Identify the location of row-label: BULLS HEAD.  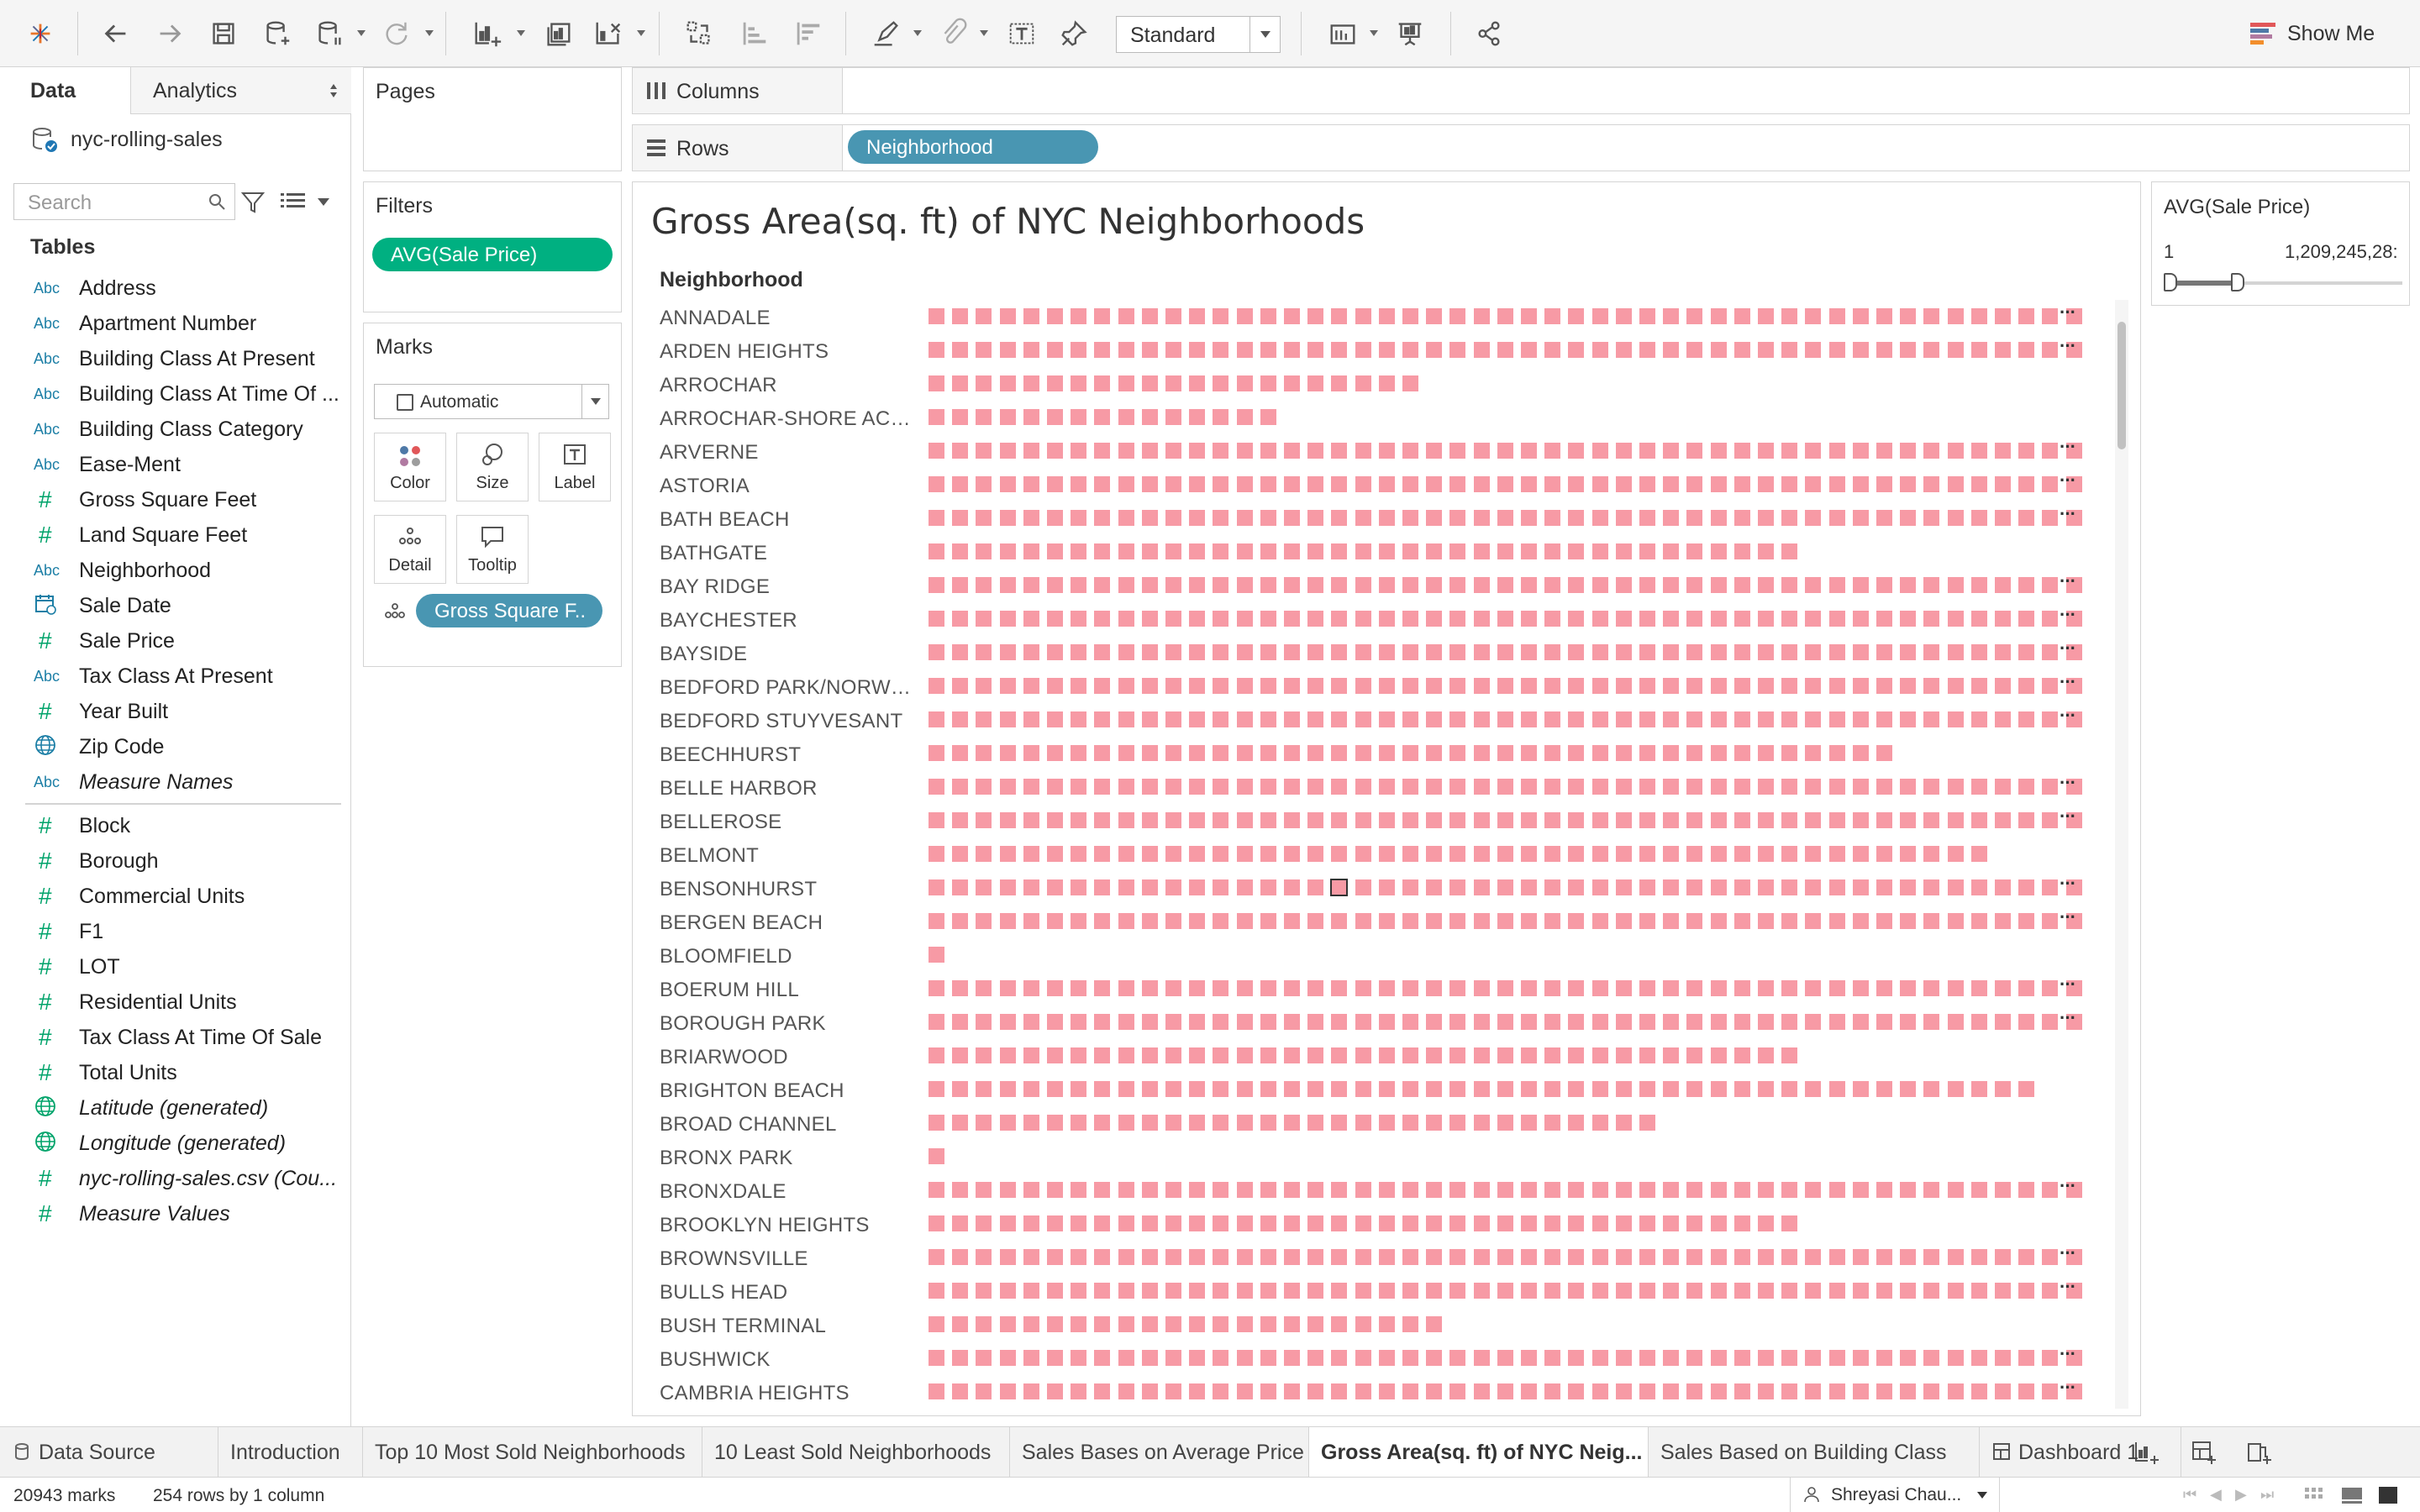
(790, 1293).